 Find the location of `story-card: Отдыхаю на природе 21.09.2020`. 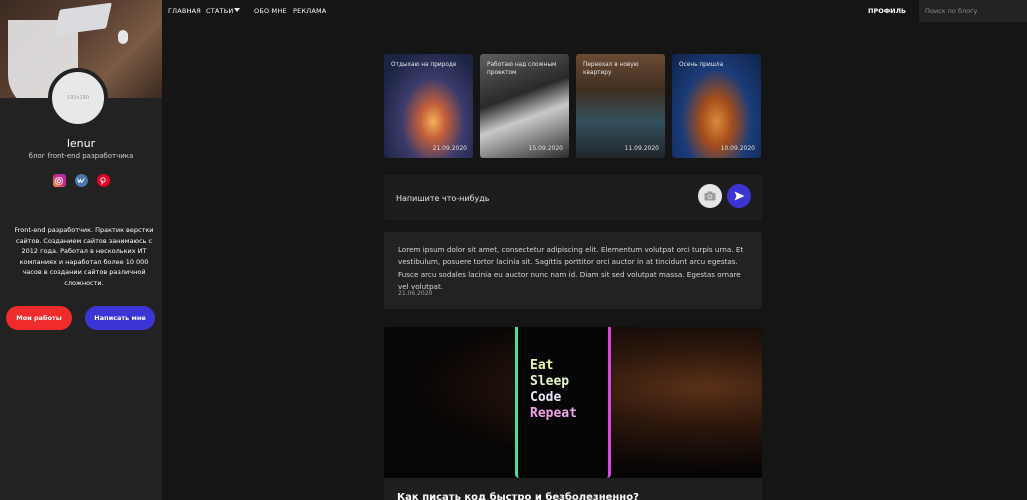

story-card: Отдыхаю на природе 21.09.2020 is located at coordinates (428, 106).